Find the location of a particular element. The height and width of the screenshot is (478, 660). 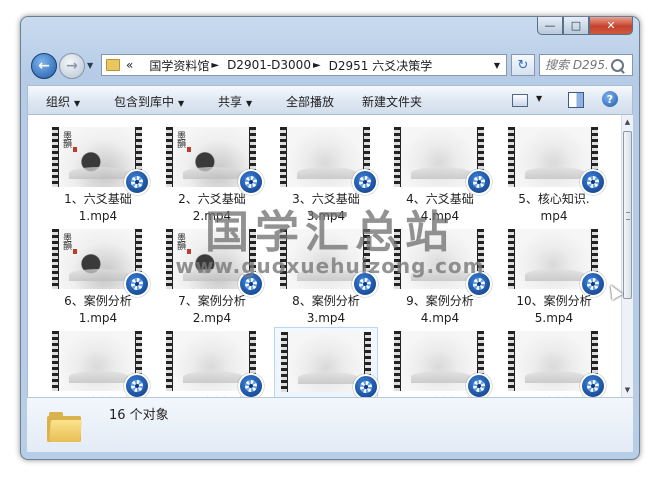

maximize-button: □ is located at coordinates (576, 26).